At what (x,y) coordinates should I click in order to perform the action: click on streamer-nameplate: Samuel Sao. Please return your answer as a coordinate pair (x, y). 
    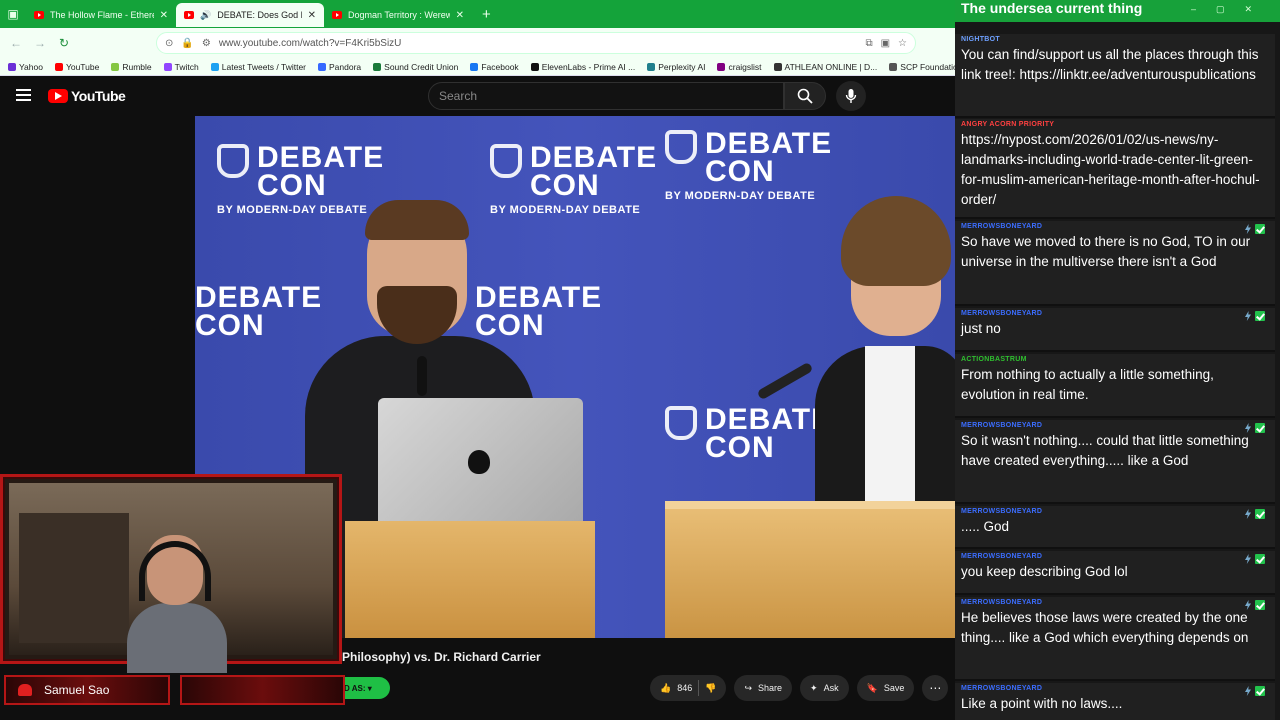
    Looking at the image, I should click on (87, 690).